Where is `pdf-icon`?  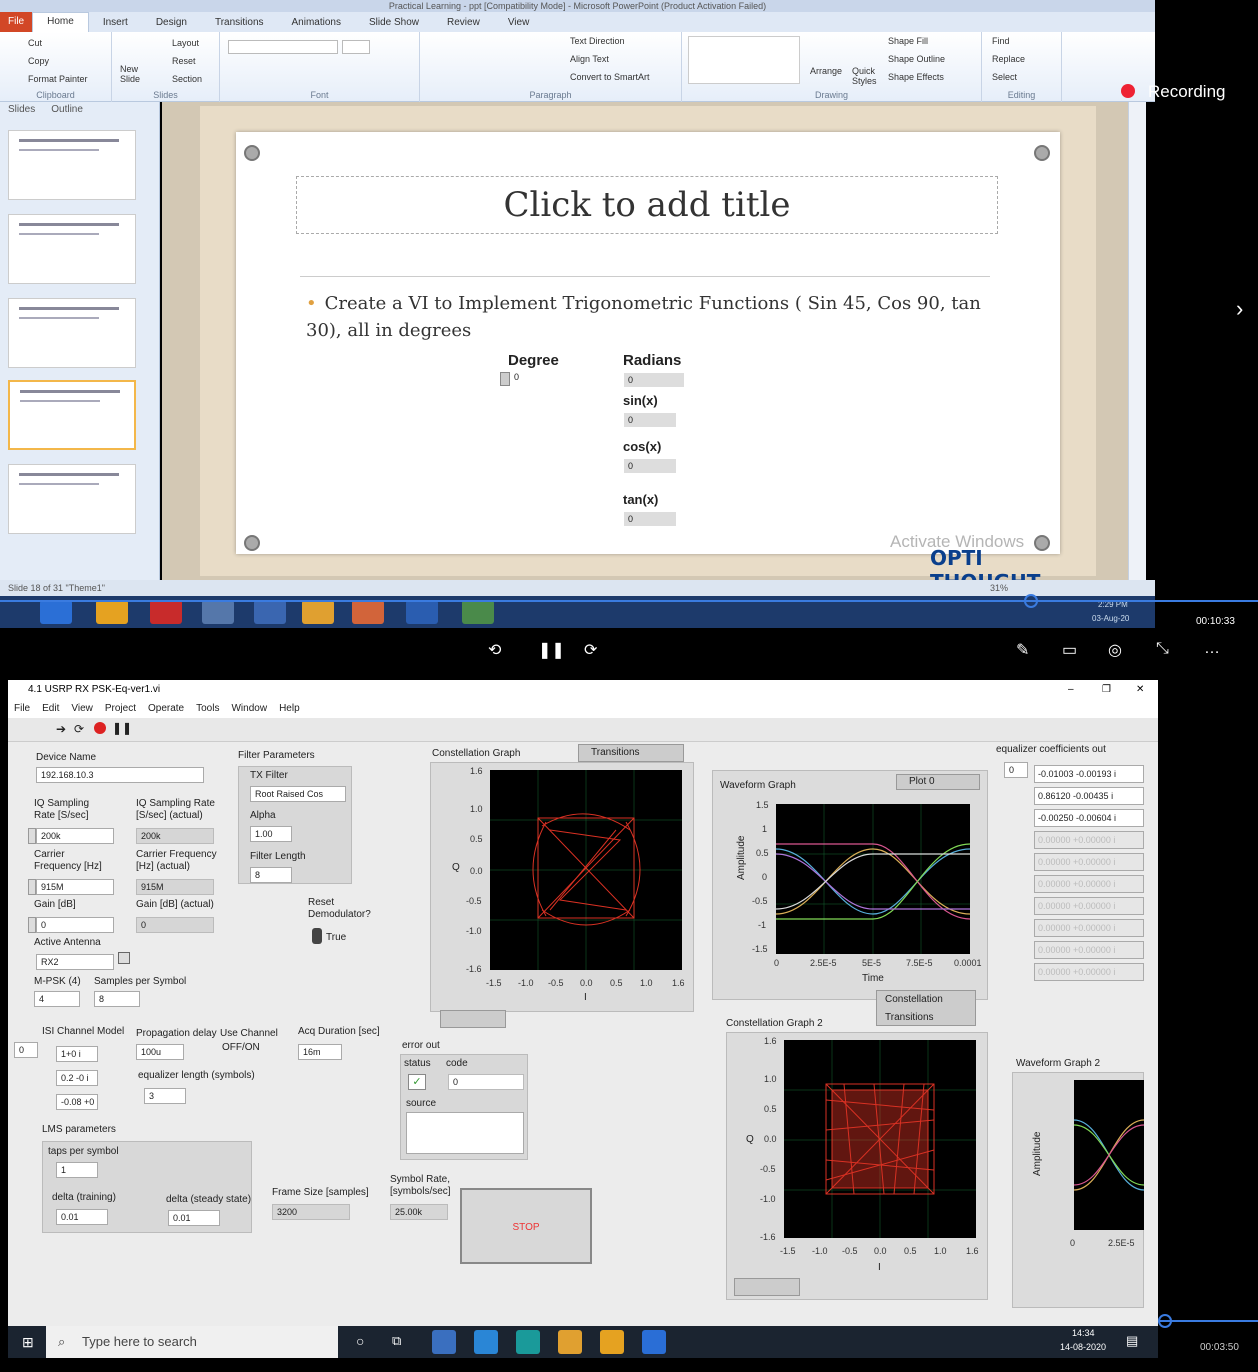 pdf-icon is located at coordinates (166, 612).